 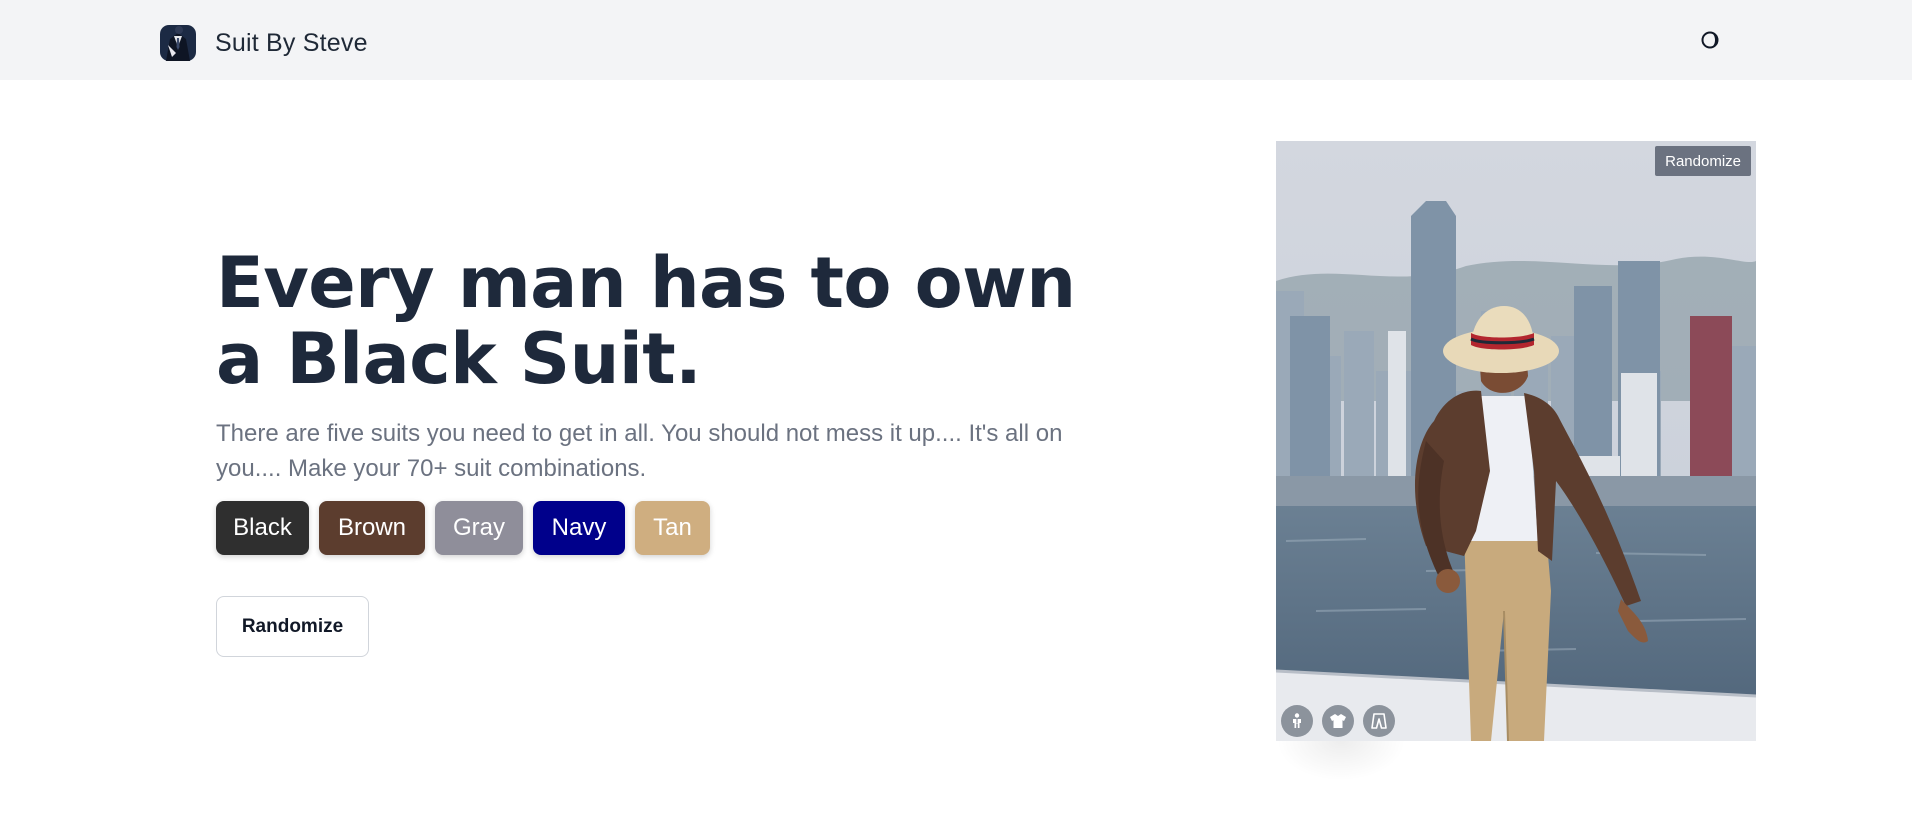 I want to click on person-icon, so click(x=1297, y=720).